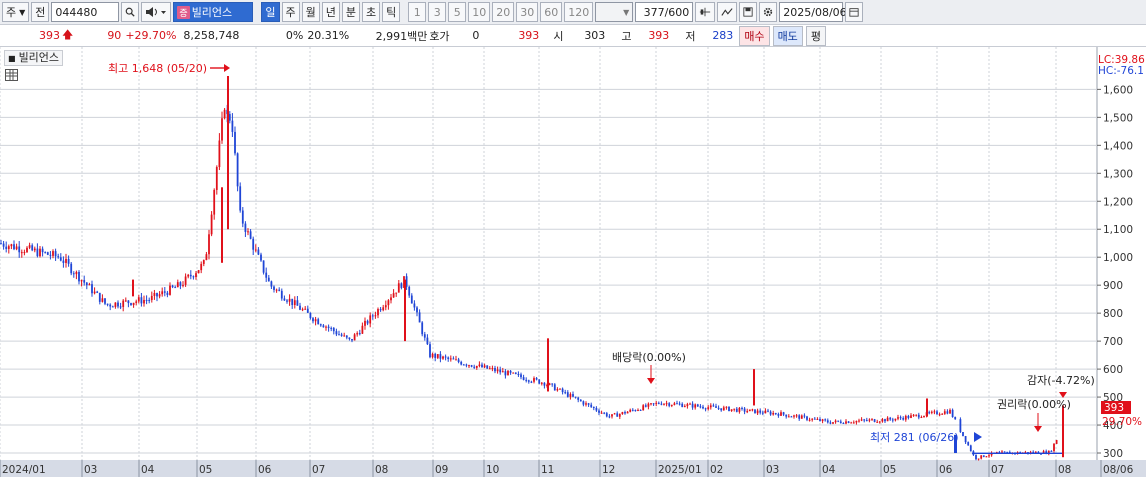  I want to click on prev-button: 전, so click(40, 12).